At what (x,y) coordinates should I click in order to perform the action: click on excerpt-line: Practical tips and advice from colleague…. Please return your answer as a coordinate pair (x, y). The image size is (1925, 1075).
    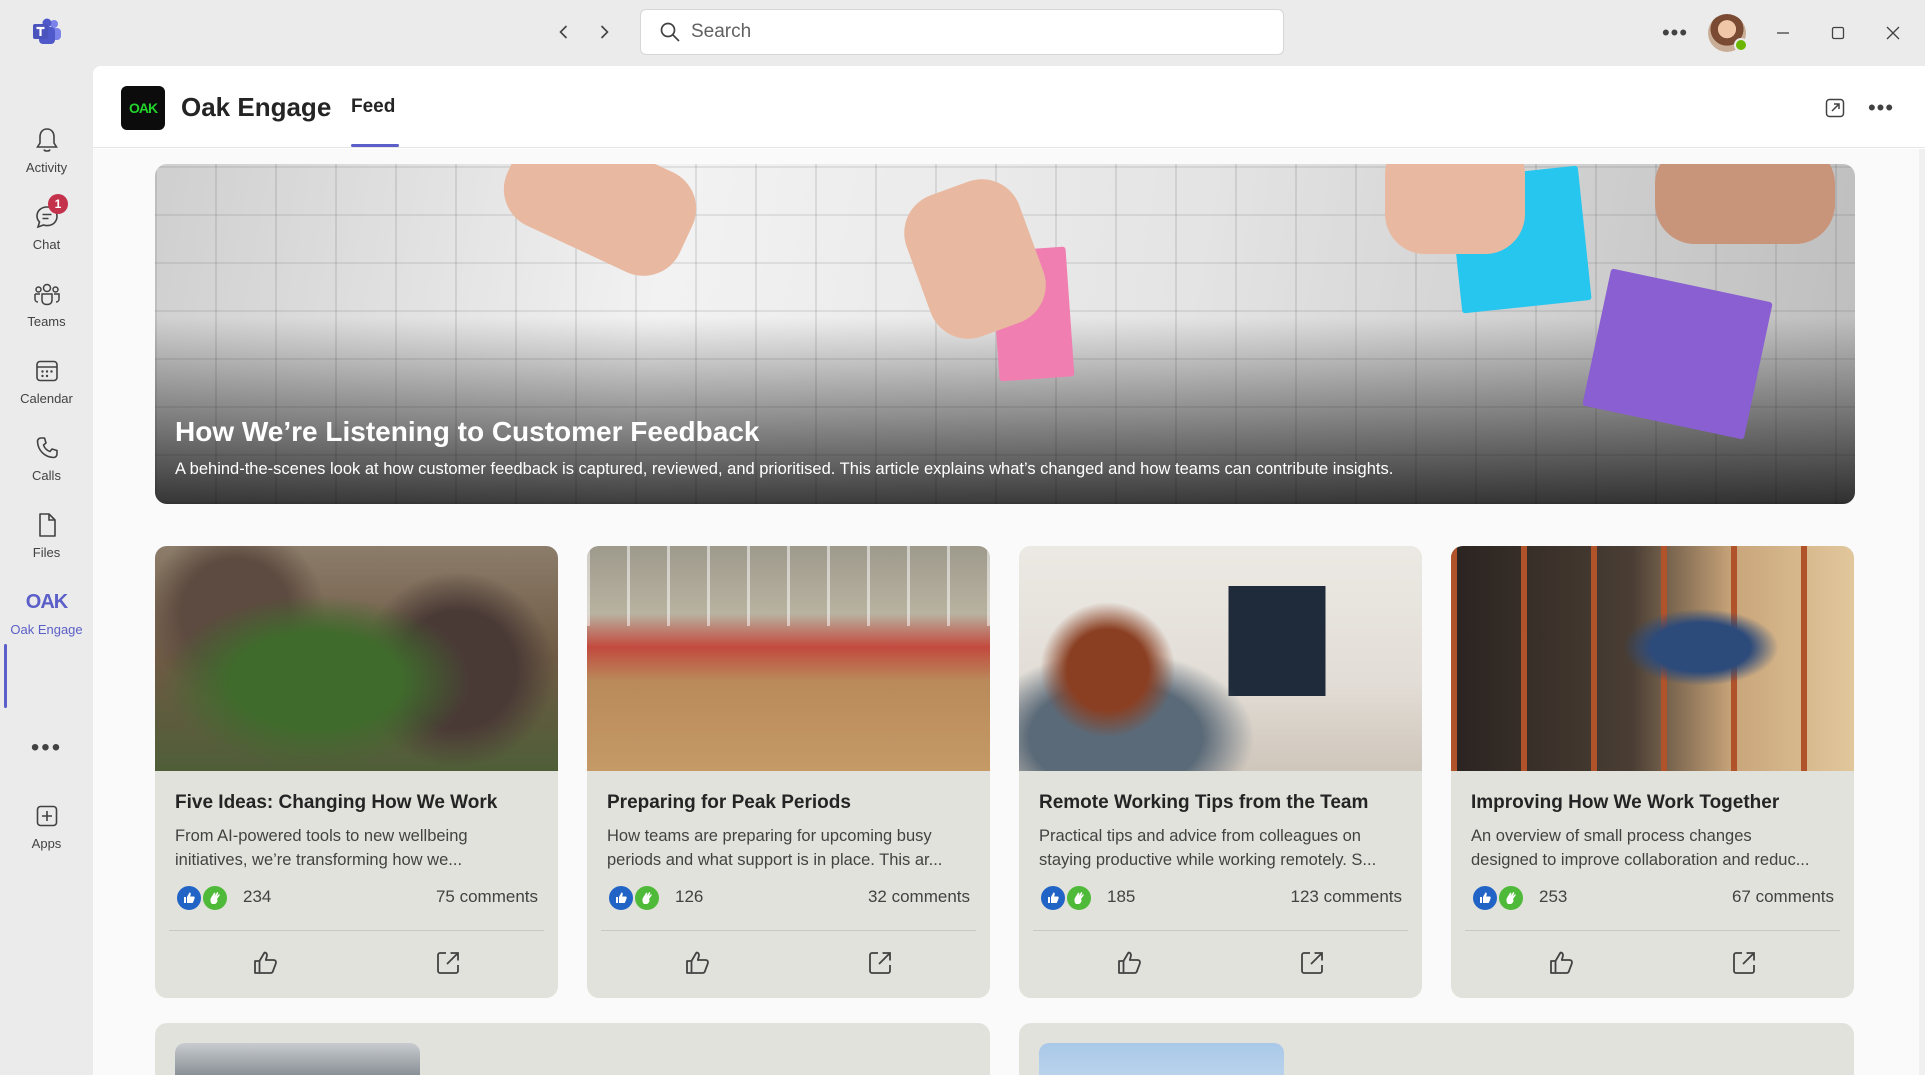
    Looking at the image, I should click on (1200, 836).